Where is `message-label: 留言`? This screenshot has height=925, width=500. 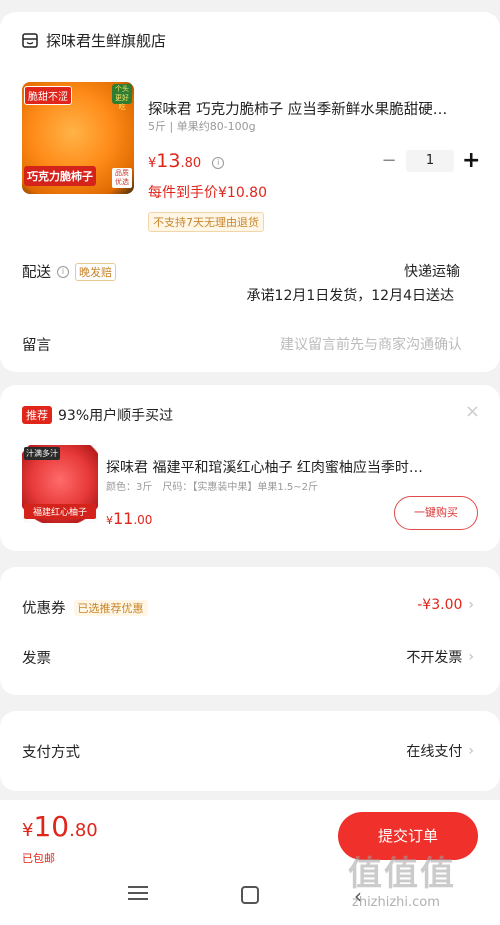
message-label: 留言 is located at coordinates (36, 346).